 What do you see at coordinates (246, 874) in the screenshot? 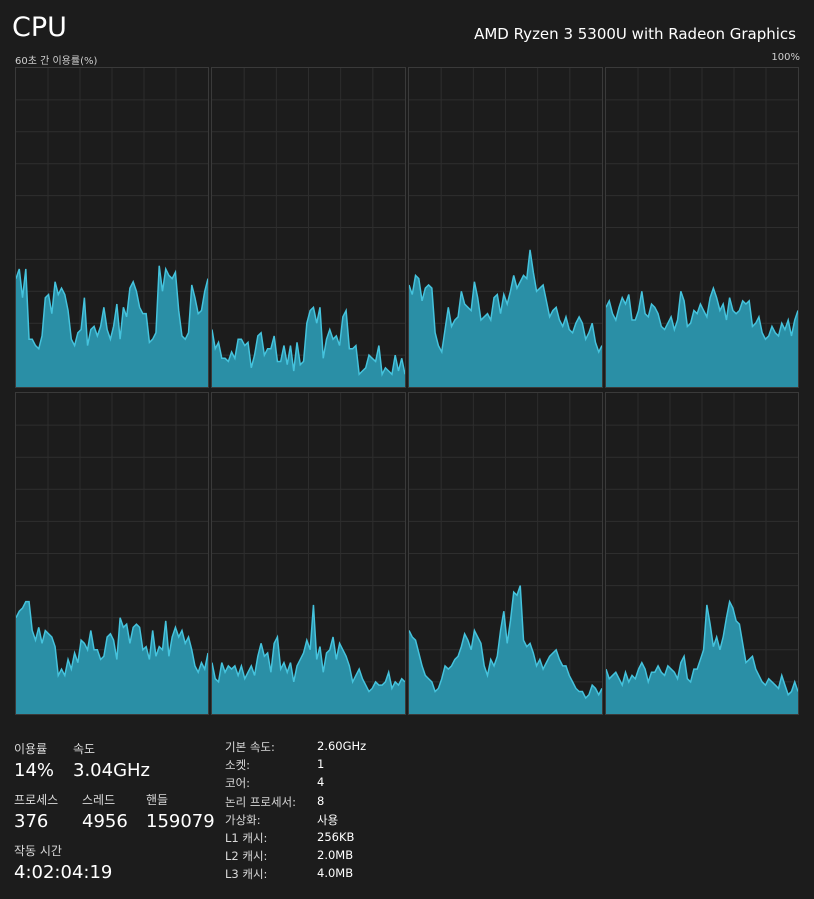
I see `spec-key: L3 캐시:` at bounding box center [246, 874].